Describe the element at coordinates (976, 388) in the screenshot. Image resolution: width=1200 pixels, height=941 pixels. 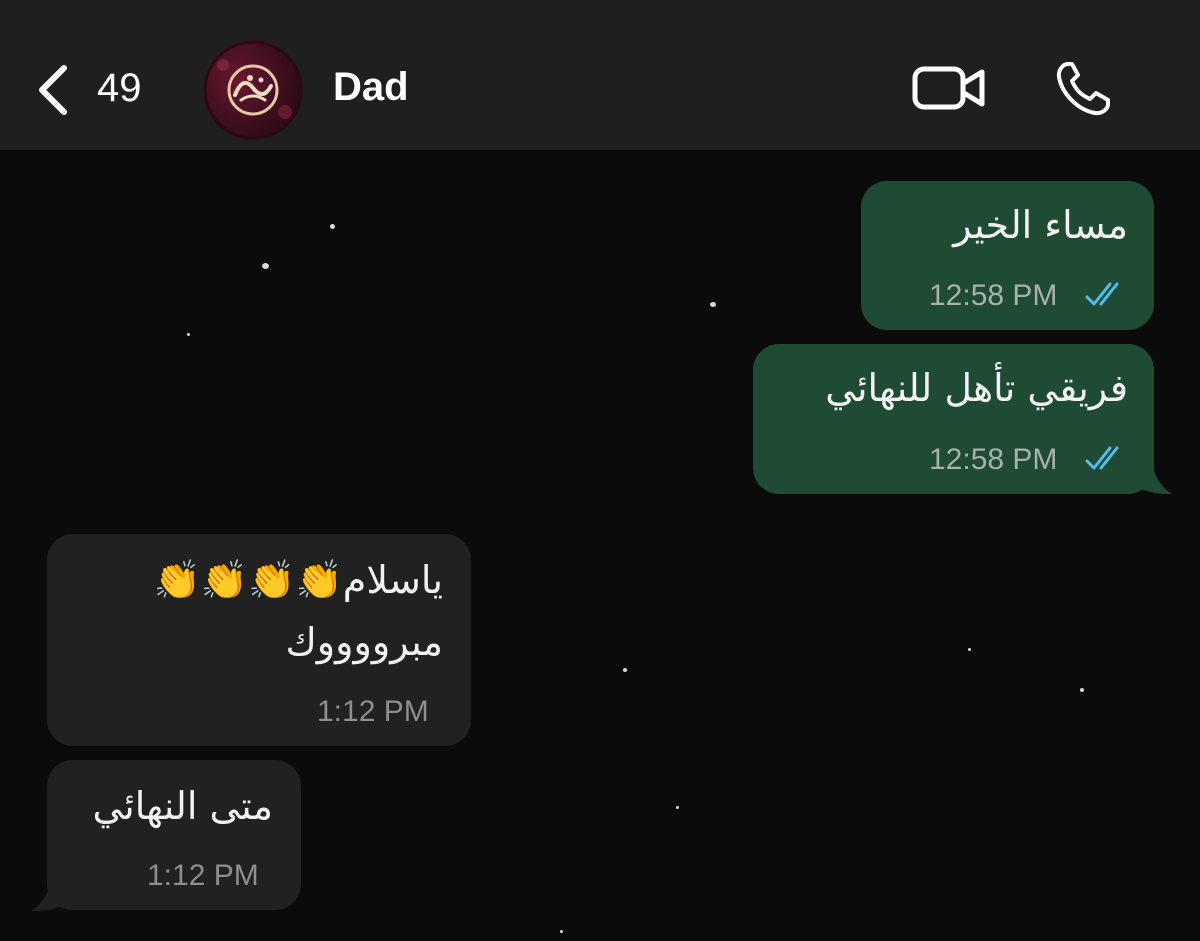
I see `message-text: فريقي تأهل للنهائي` at that location.